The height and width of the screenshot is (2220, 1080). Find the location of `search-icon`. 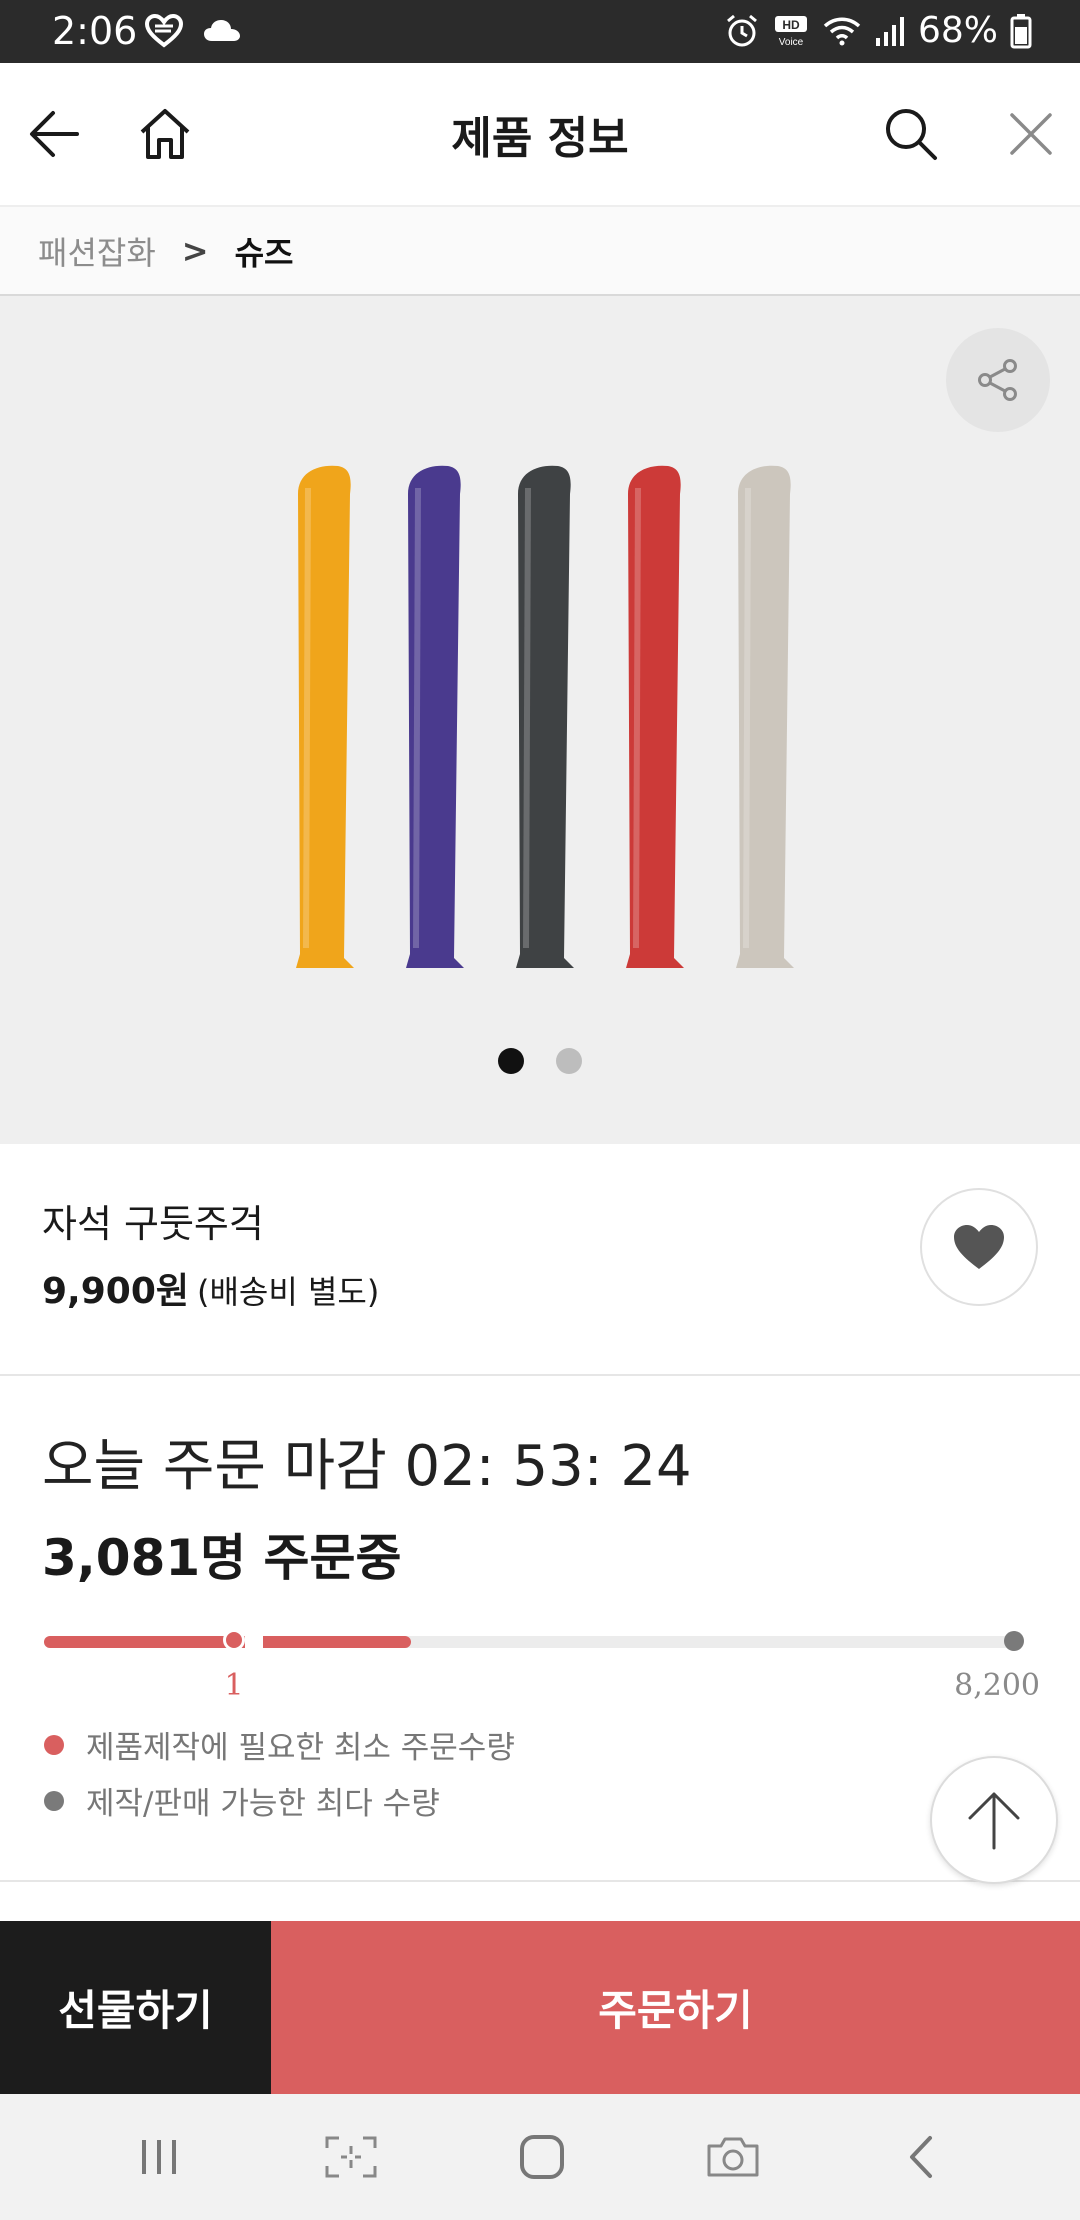

search-icon is located at coordinates (911, 134).